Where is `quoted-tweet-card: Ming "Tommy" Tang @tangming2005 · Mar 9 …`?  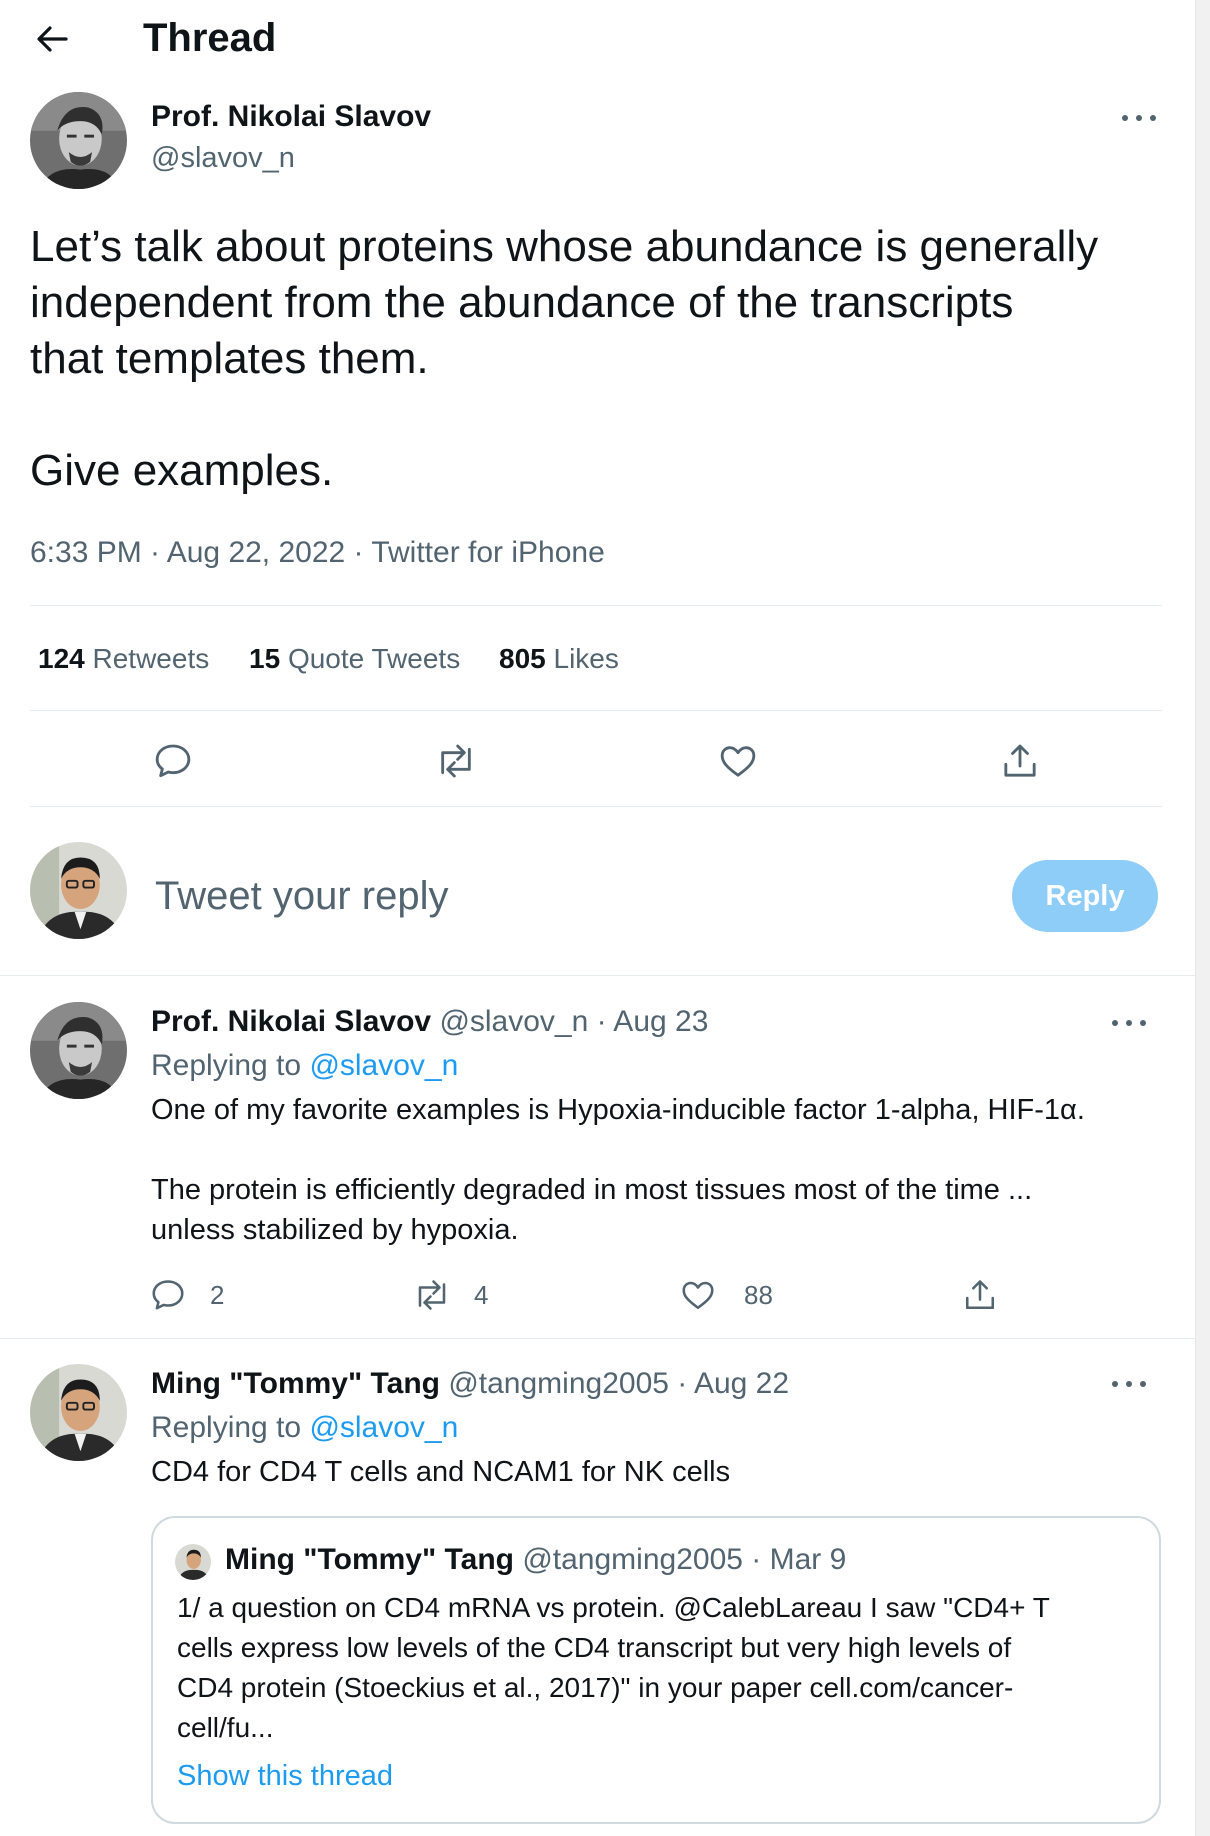 quoted-tweet-card: Ming "Tommy" Tang @tangming2005 · Mar 9 … is located at coordinates (656, 1670).